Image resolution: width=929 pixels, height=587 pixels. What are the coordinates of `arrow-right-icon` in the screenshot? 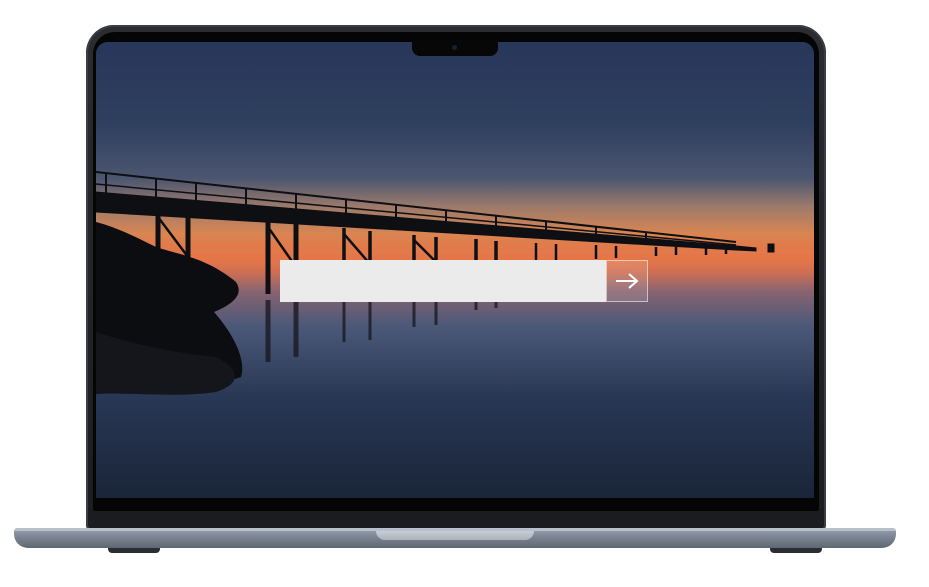 It's located at (627, 281).